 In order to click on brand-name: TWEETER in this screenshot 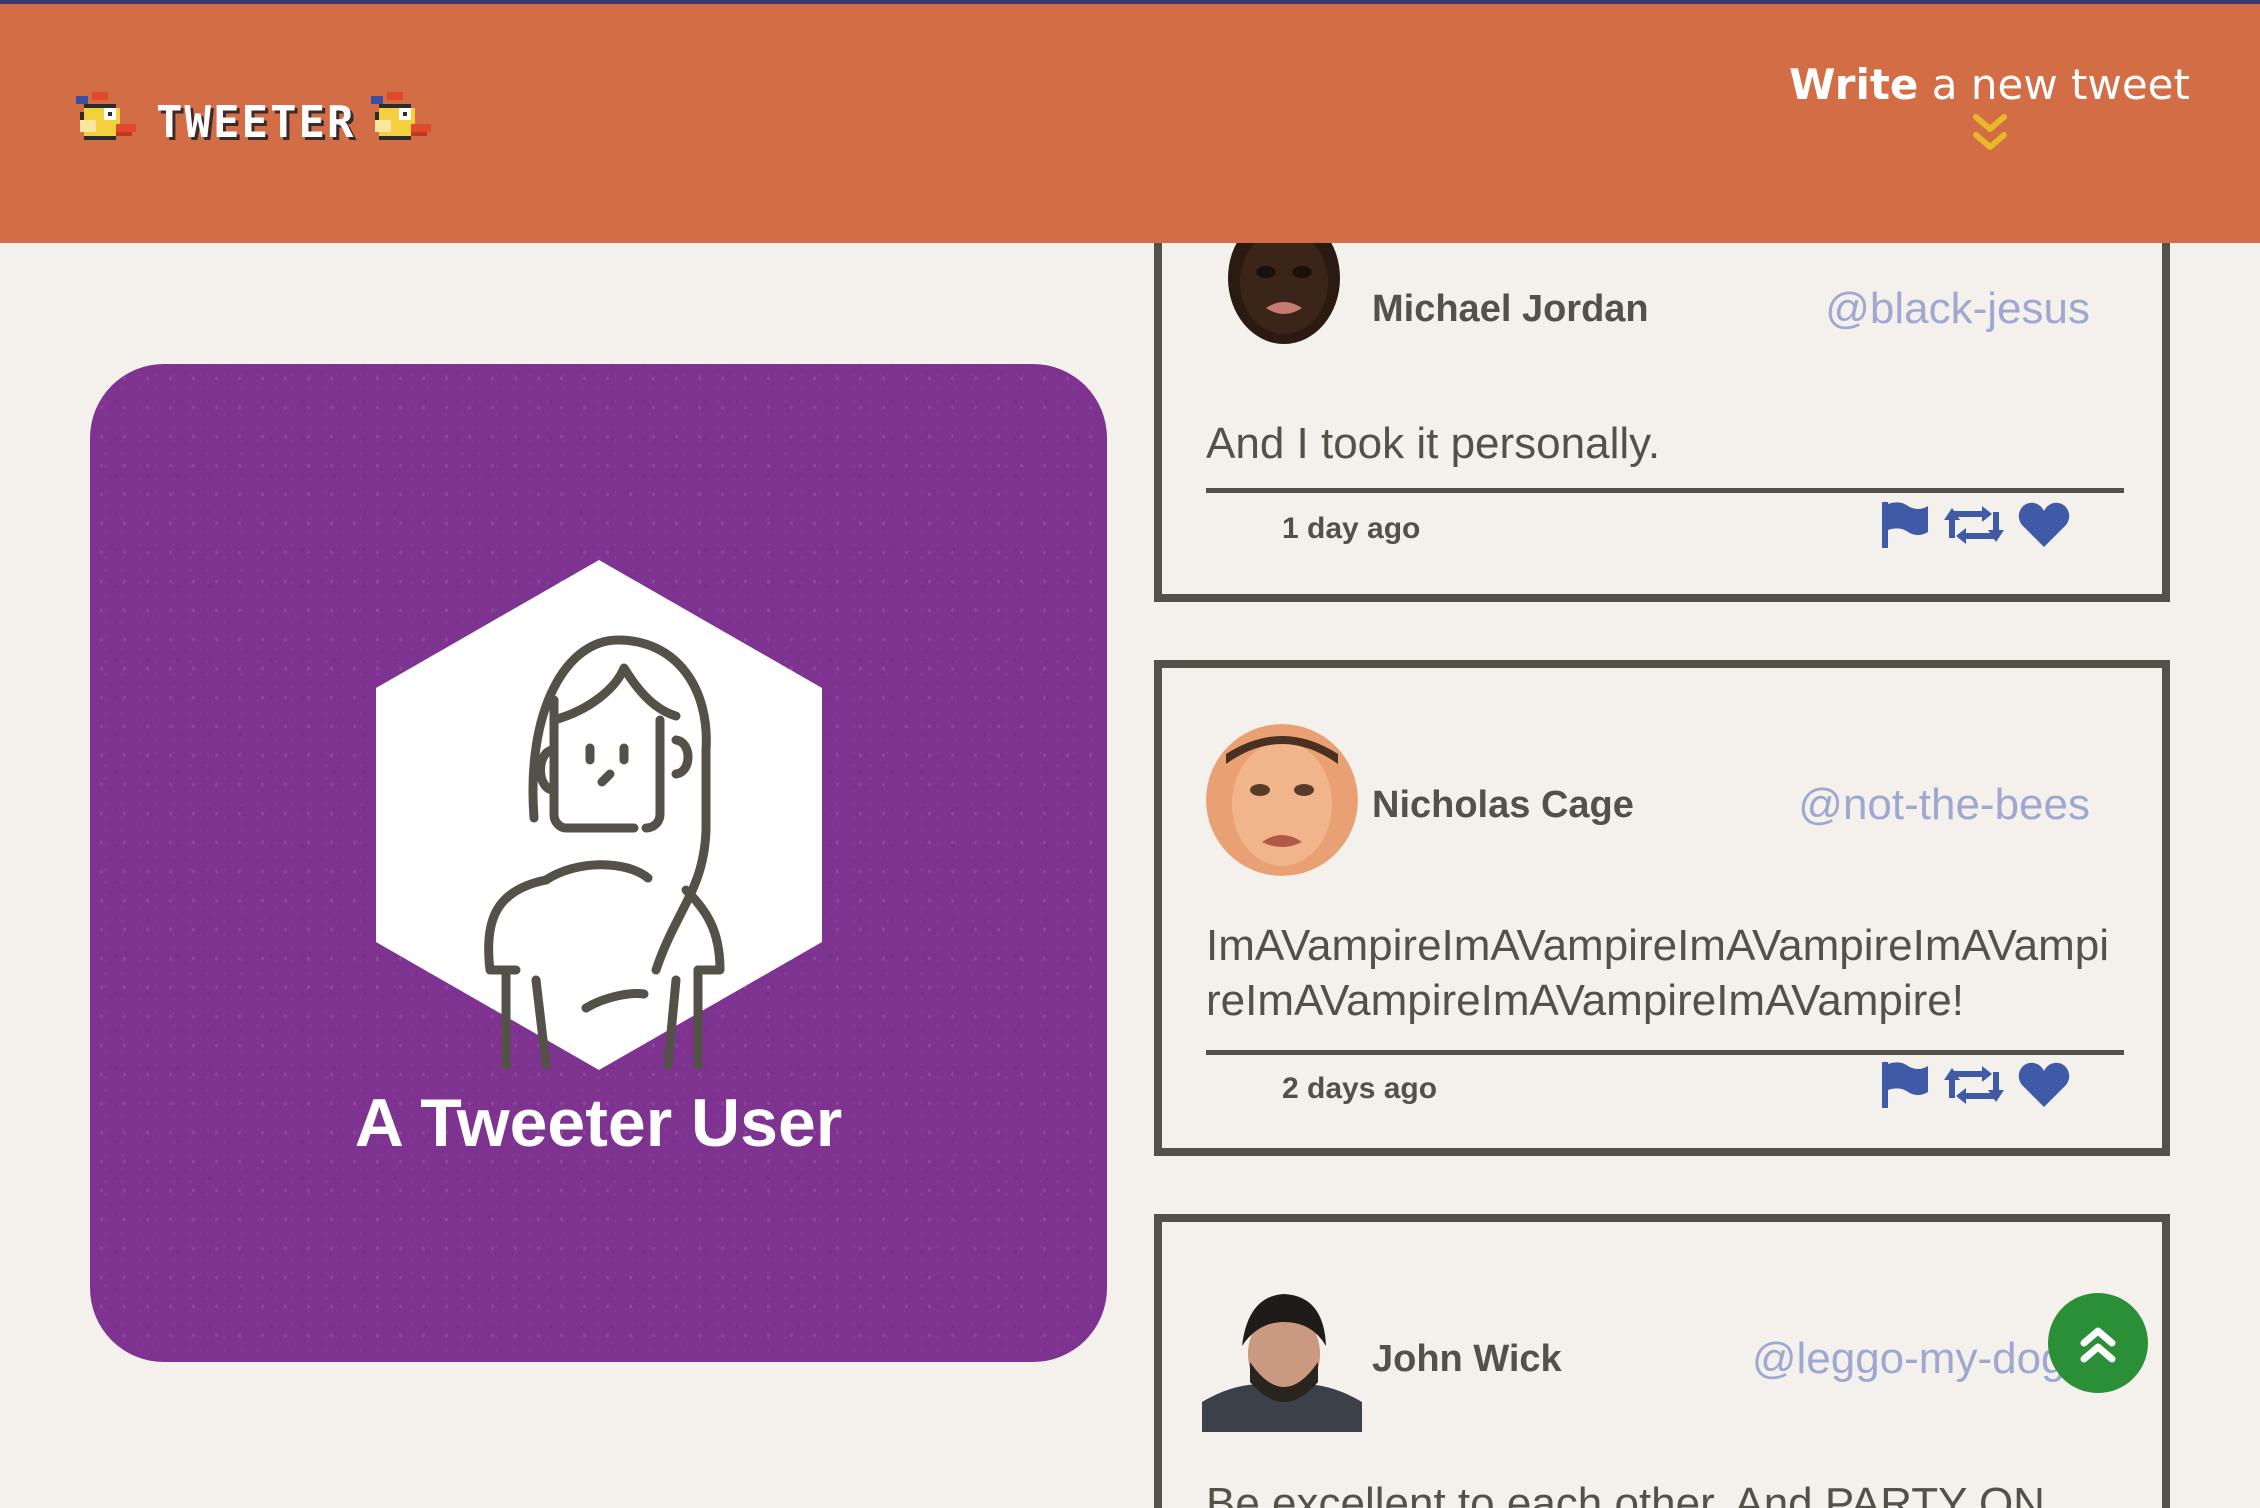, I will do `click(256, 122)`.